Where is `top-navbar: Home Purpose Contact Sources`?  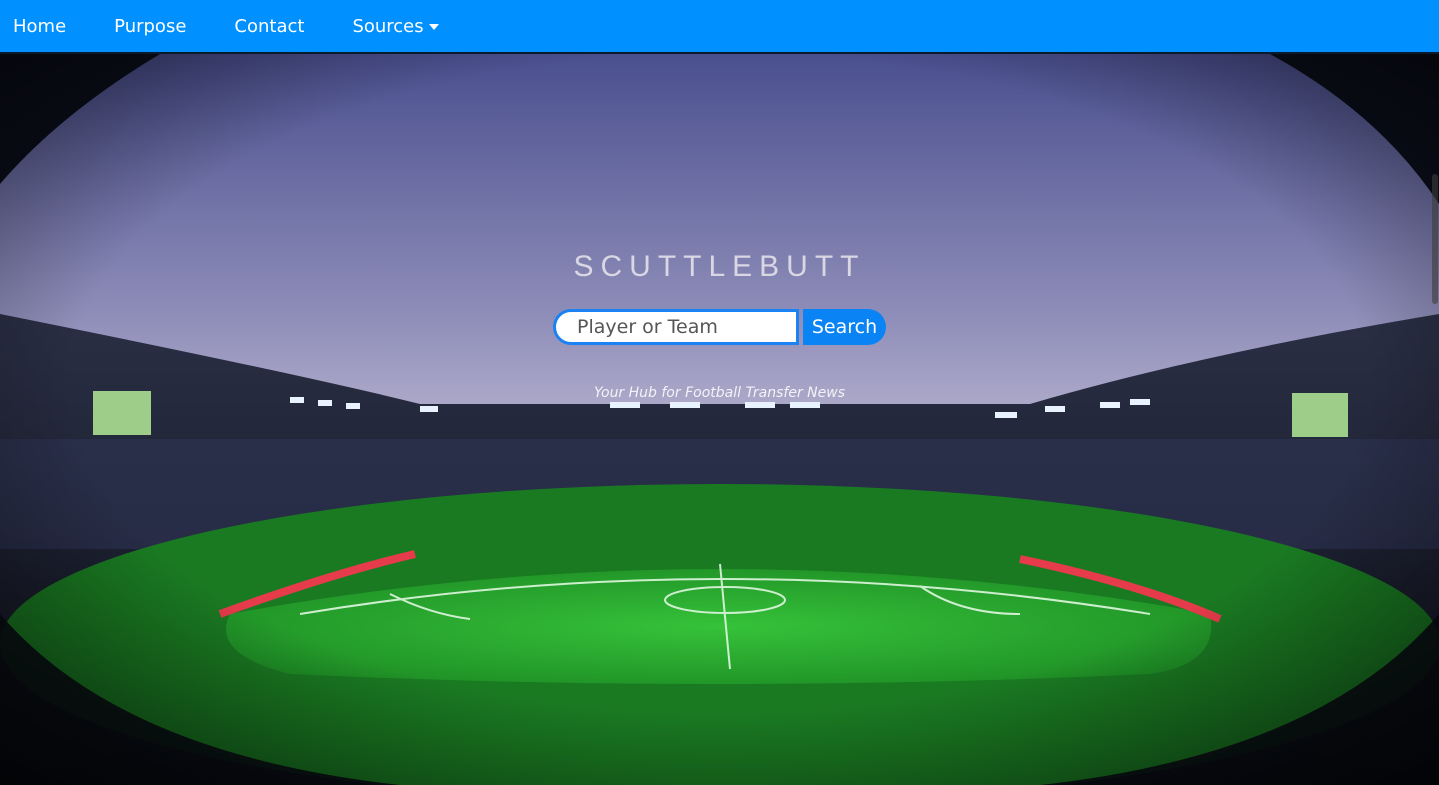 top-navbar: Home Purpose Contact Sources is located at coordinates (719, 27).